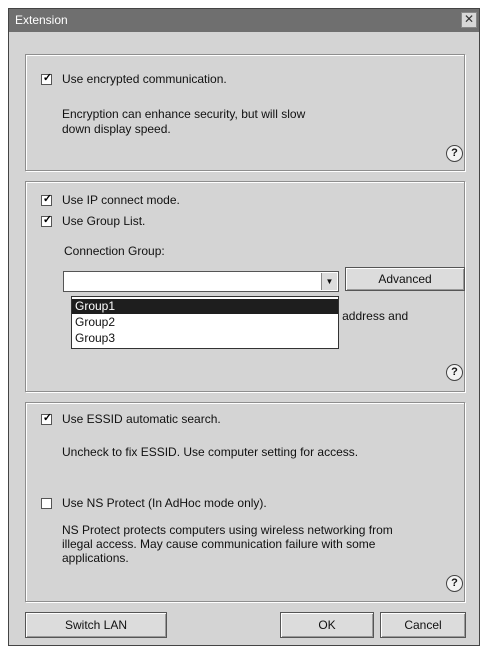 The height and width of the screenshot is (654, 488). I want to click on ip-connect-mode-checkbox: ✓, so click(47, 199).